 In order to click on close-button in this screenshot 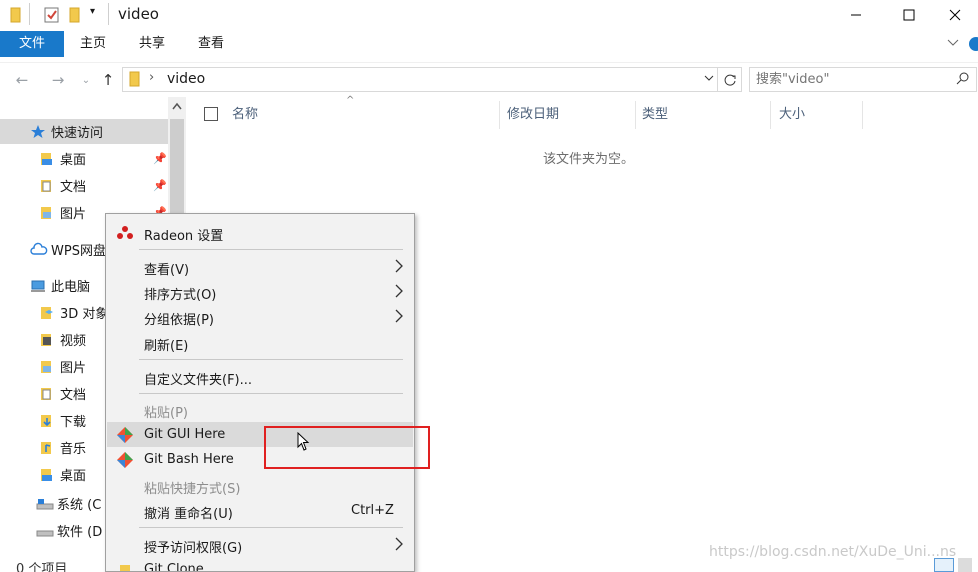, I will do `click(955, 15)`.